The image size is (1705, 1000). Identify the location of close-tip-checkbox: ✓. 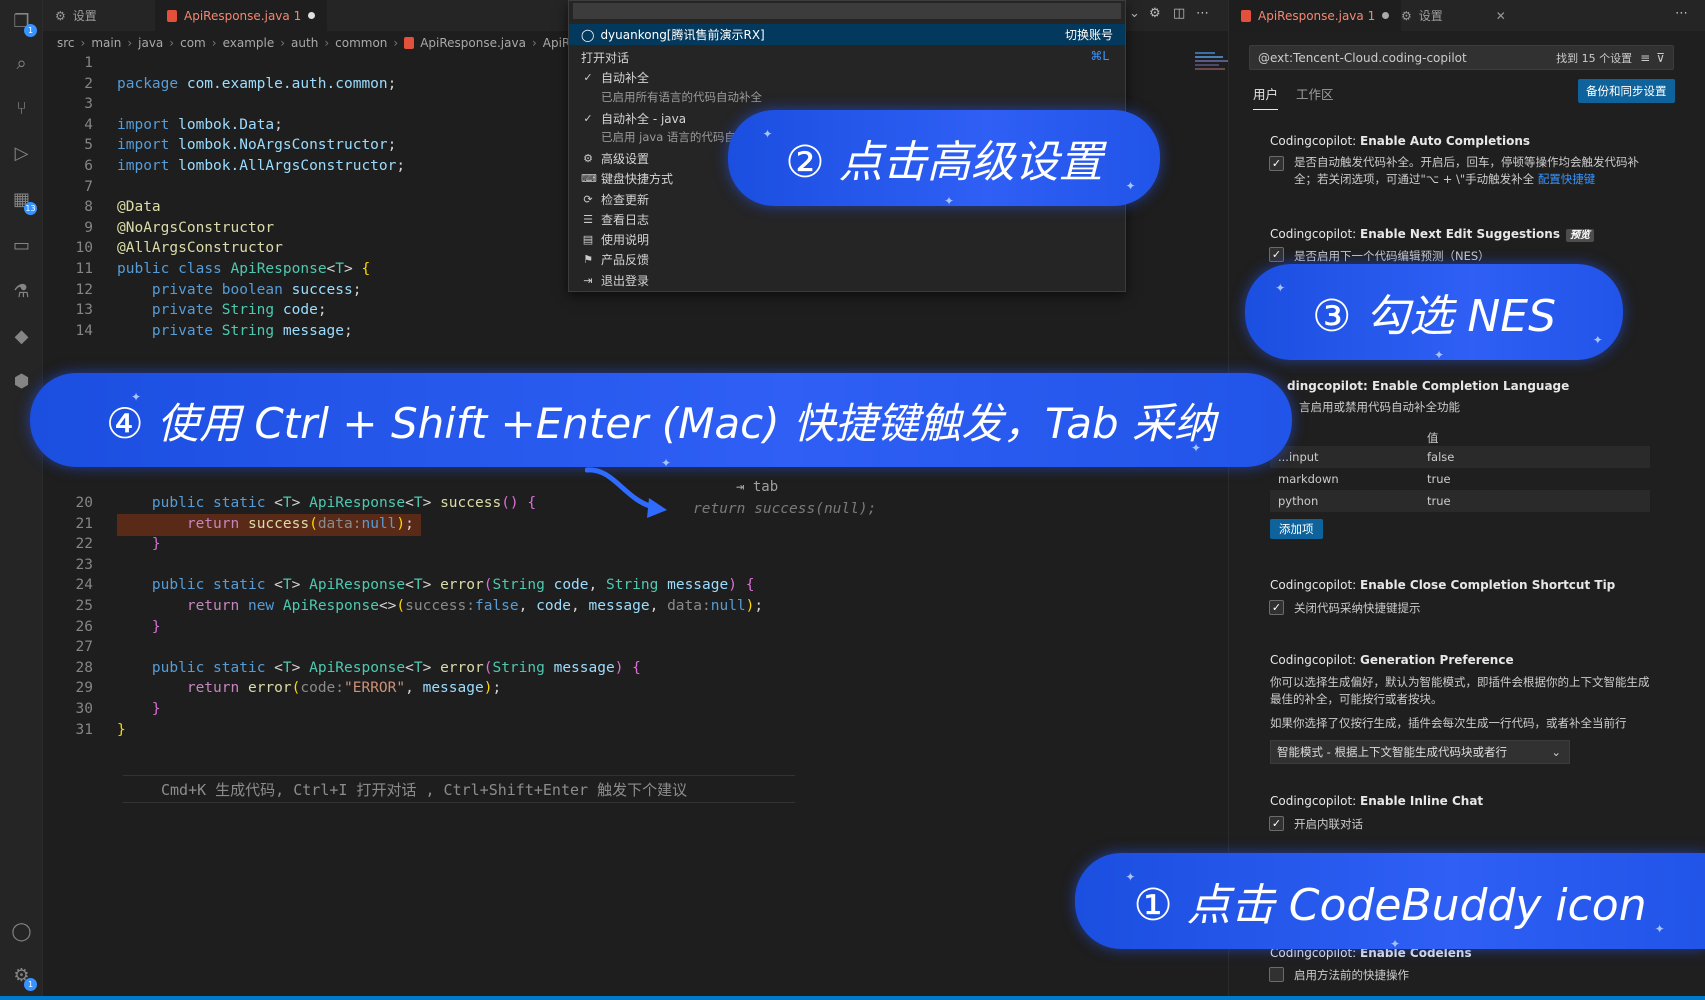
(1276, 607).